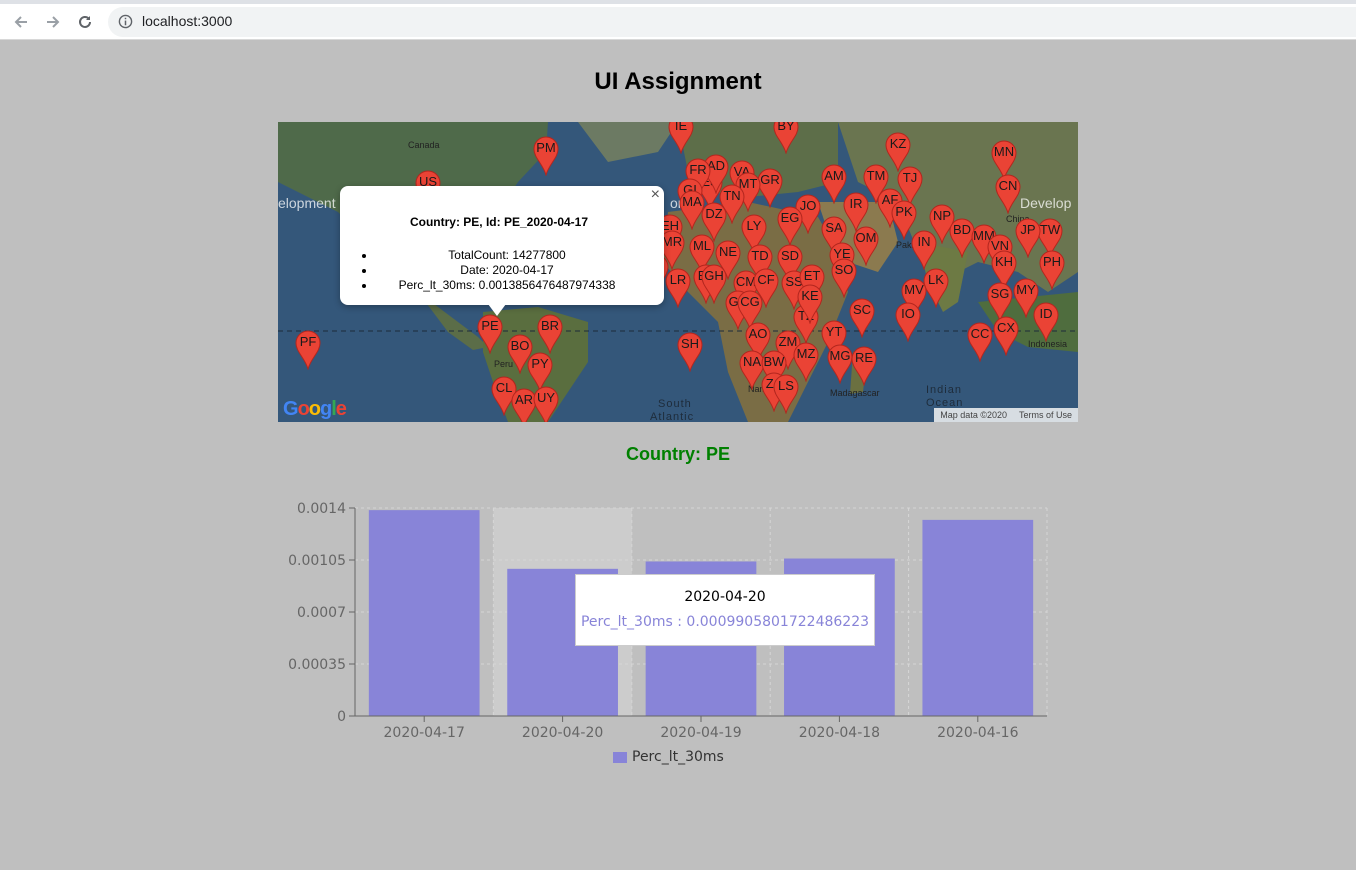 This screenshot has width=1356, height=870. What do you see at coordinates (1008, 185) in the screenshot?
I see `marker-label: CN` at bounding box center [1008, 185].